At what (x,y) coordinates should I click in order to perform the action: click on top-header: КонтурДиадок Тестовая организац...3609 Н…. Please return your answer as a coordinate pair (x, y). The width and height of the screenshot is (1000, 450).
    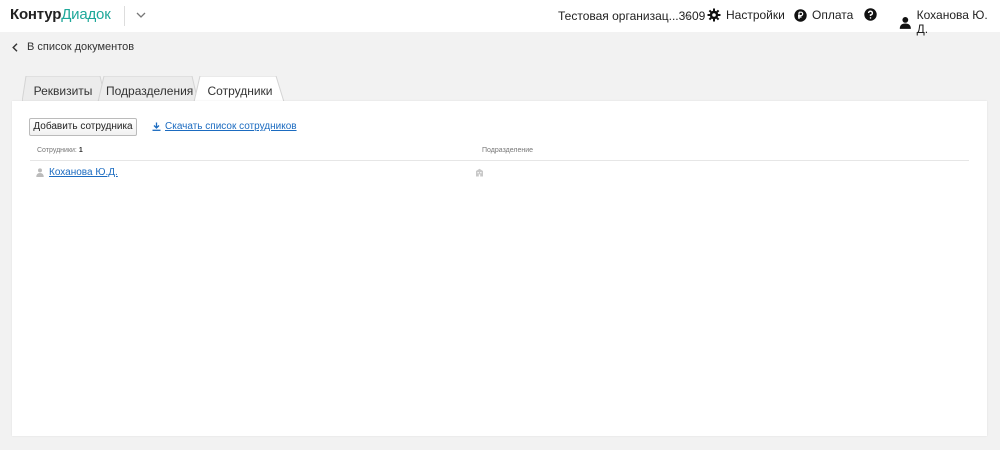
    Looking at the image, I should click on (500, 18).